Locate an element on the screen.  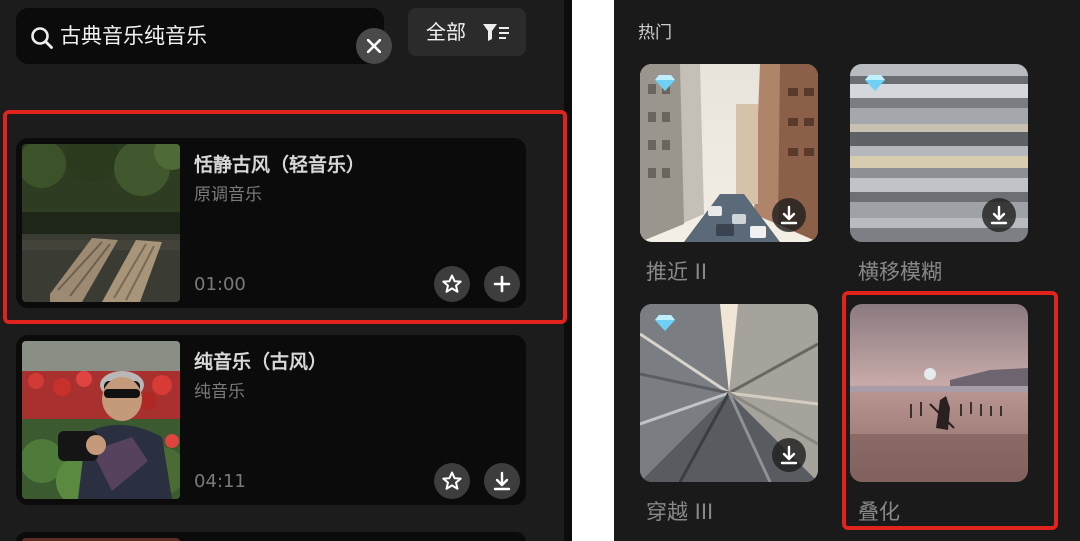
transition-tile-pass-through is located at coordinates (729, 393).